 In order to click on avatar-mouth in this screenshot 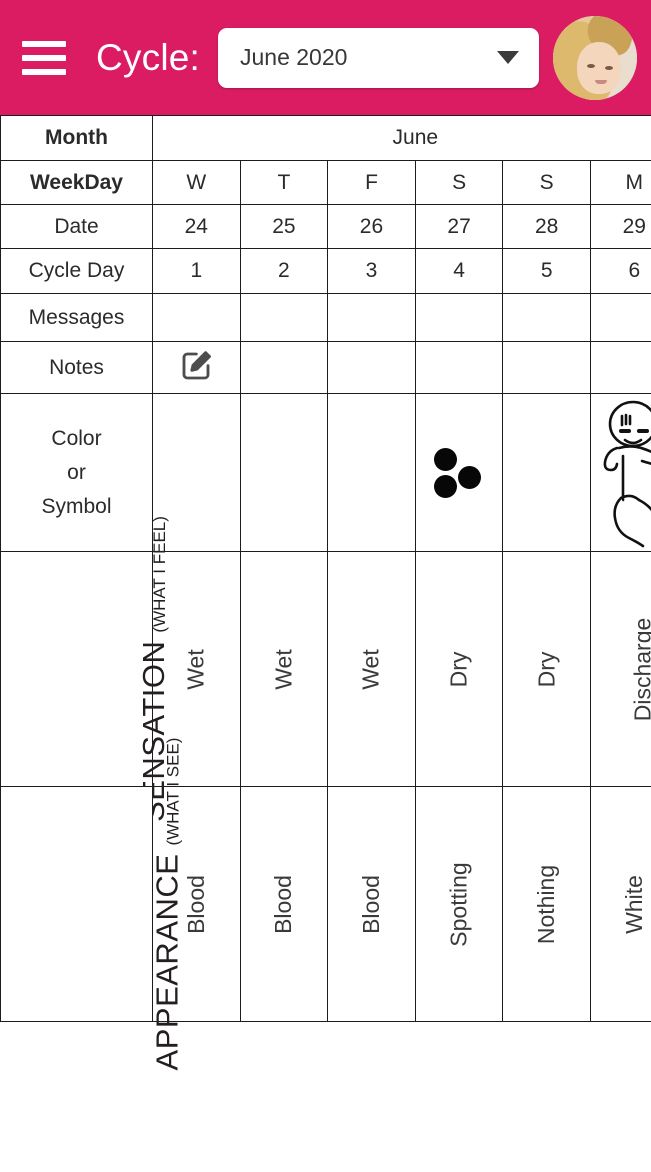, I will do `click(601, 81)`.